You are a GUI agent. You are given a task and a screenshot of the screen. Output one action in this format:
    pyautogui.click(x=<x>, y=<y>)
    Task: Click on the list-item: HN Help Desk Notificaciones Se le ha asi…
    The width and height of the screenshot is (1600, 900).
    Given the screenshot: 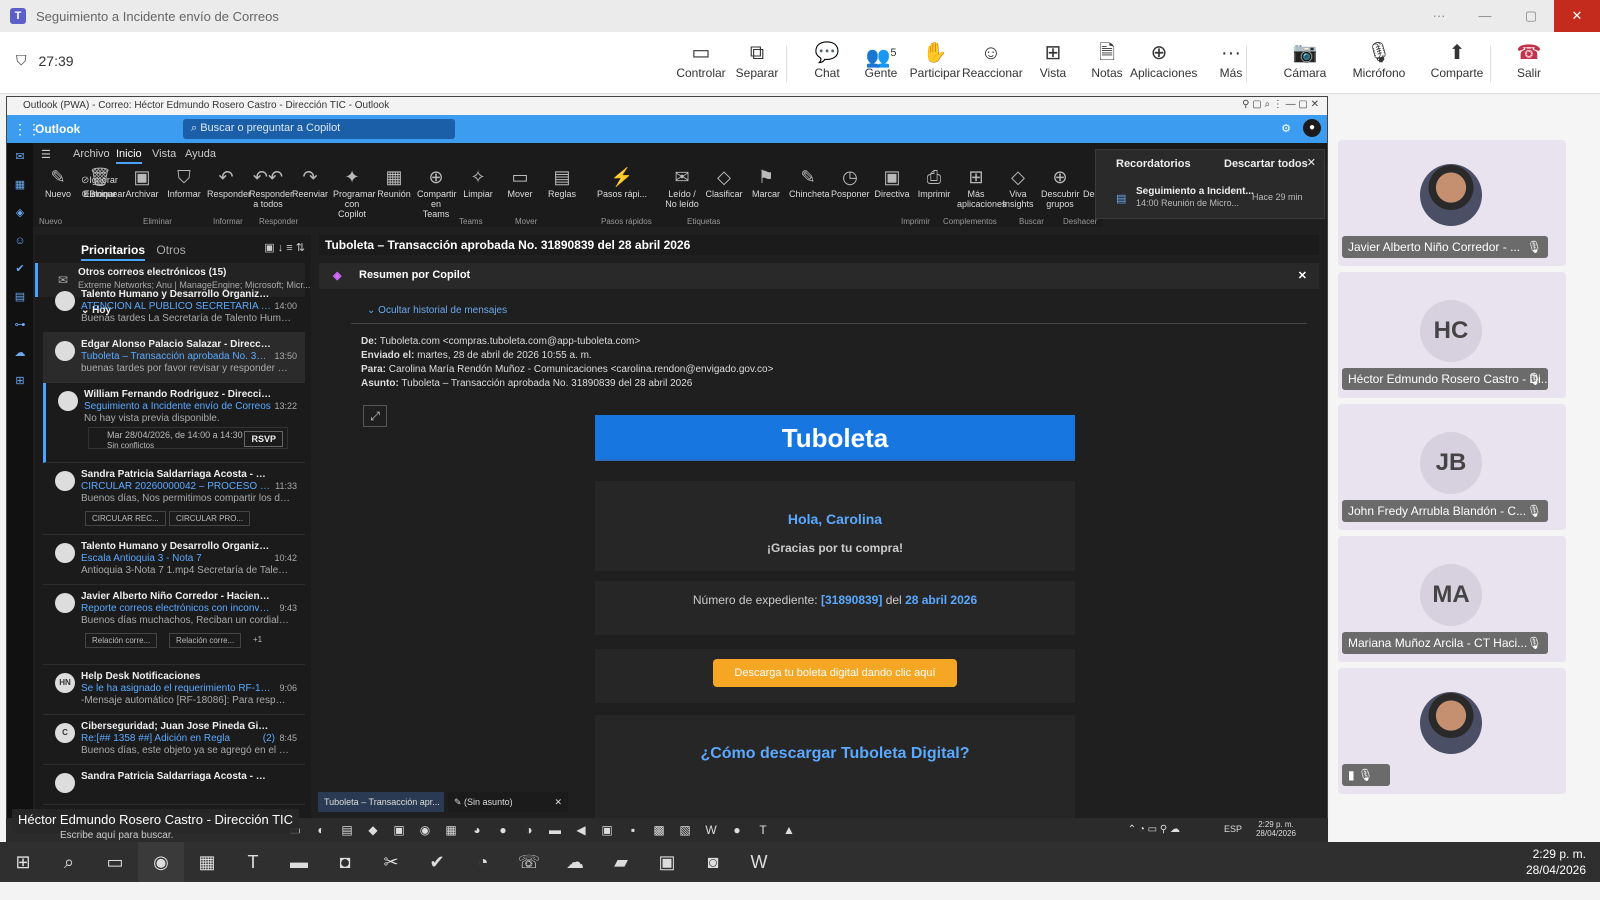 What is the action you would take?
    pyautogui.click(x=174, y=690)
    